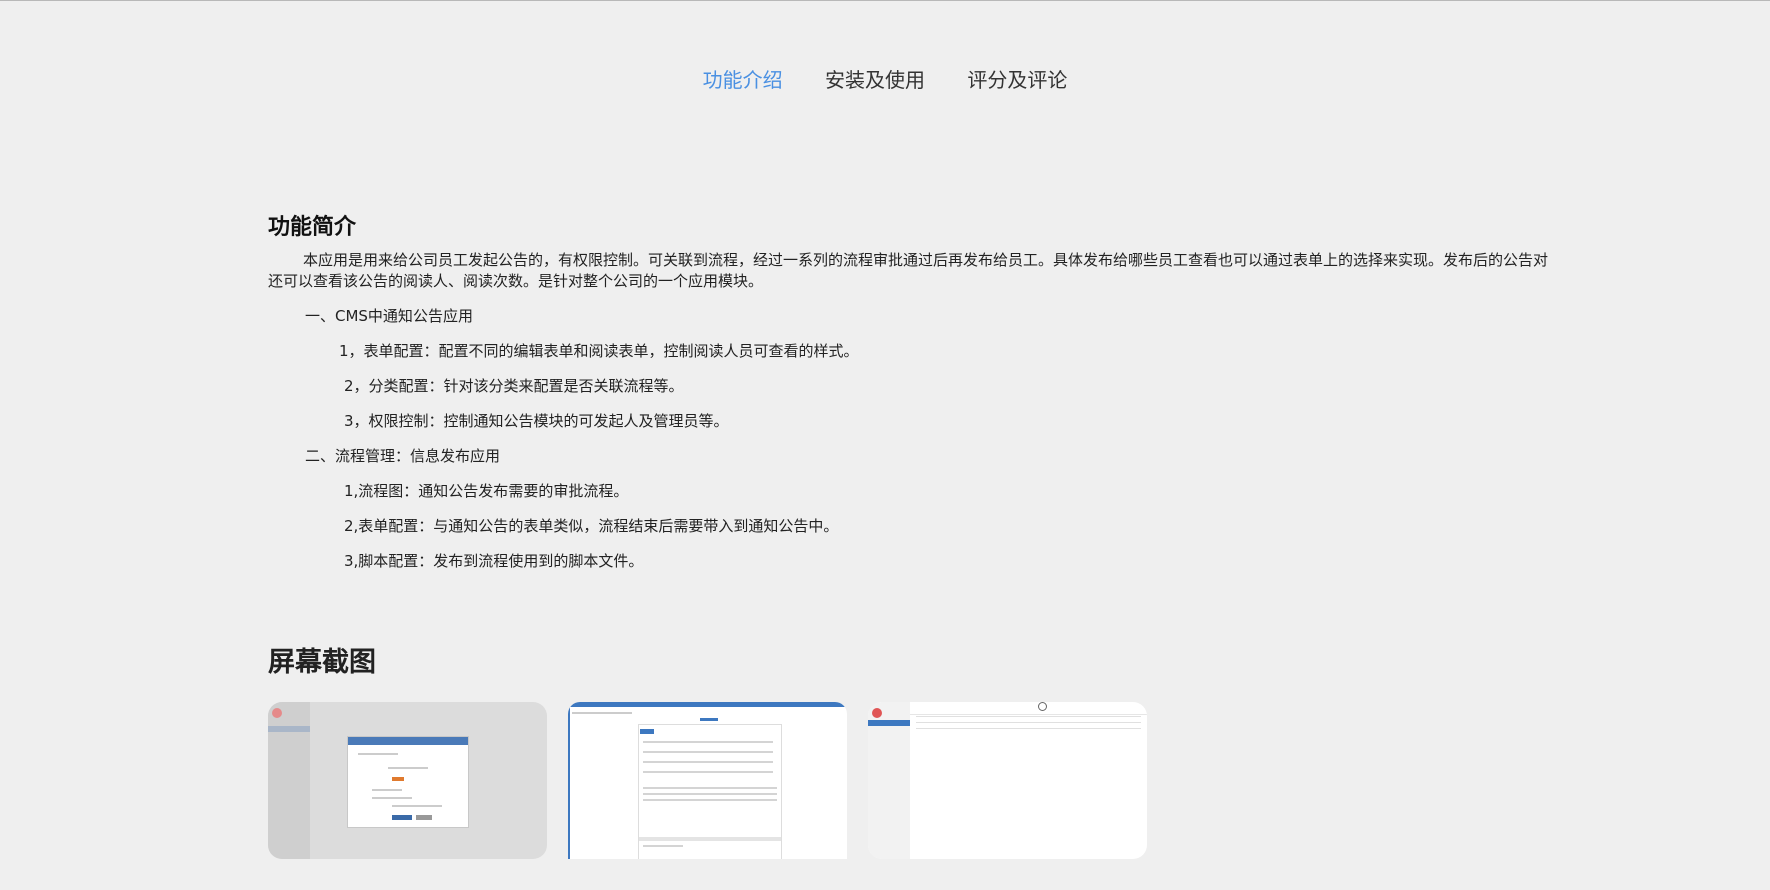  Describe the element at coordinates (398, 779) in the screenshot. I see `thumb-tag` at that location.